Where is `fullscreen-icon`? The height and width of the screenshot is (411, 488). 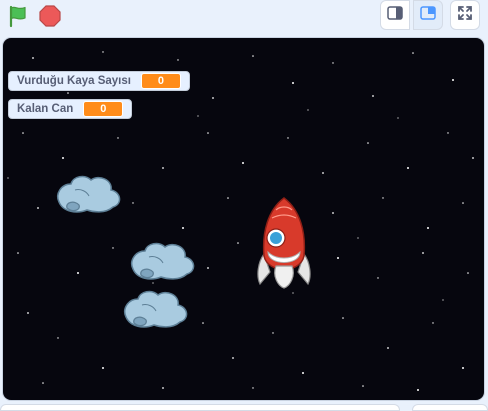 fullscreen-icon is located at coordinates (465, 15).